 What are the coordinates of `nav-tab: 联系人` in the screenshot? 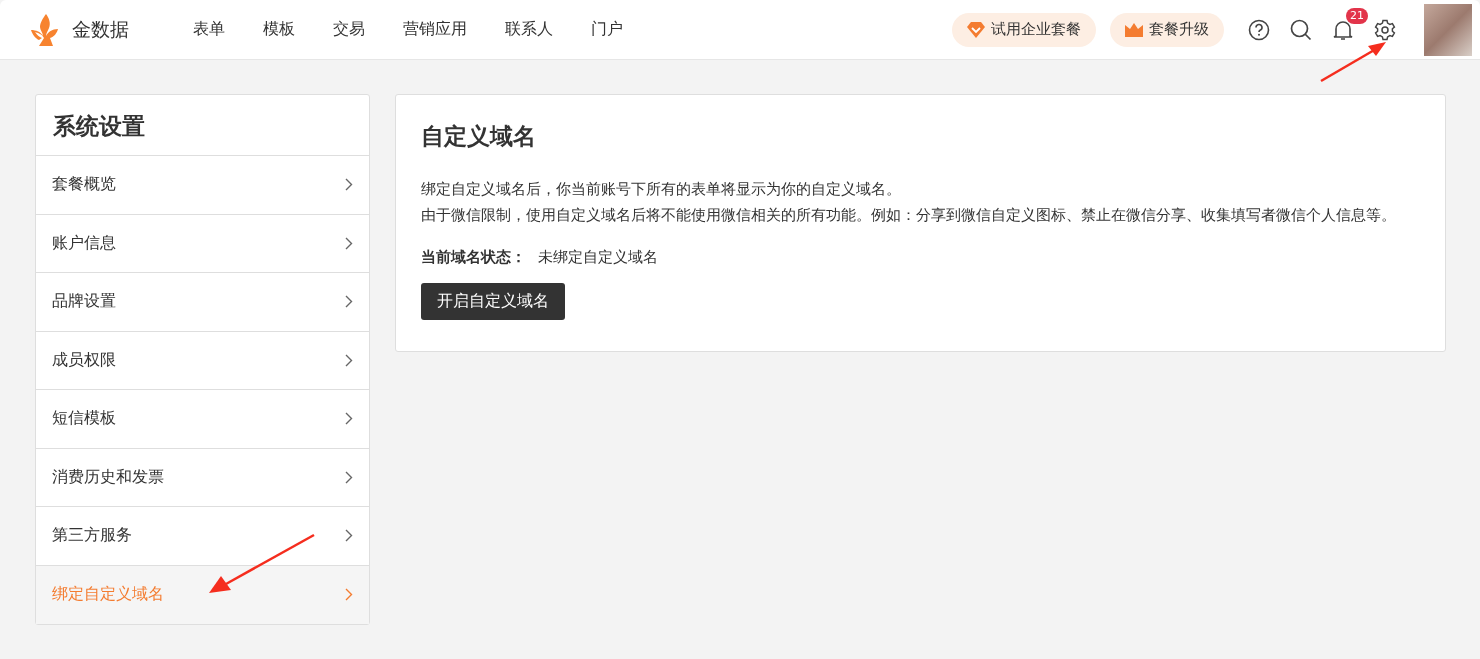 It's located at (529, 29).